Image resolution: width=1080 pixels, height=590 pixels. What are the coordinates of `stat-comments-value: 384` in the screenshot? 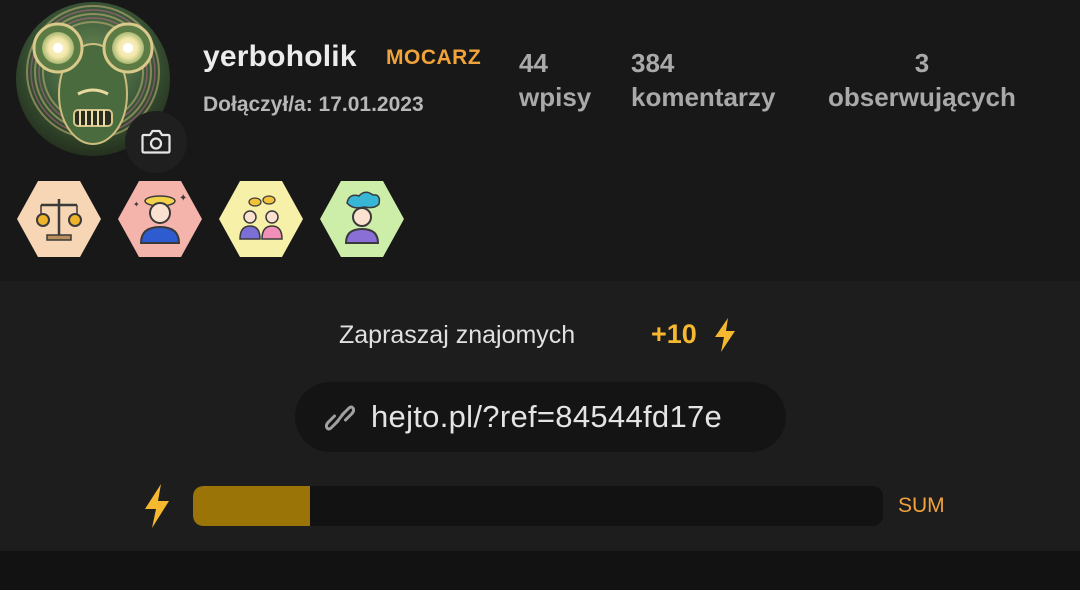 It's located at (653, 63).